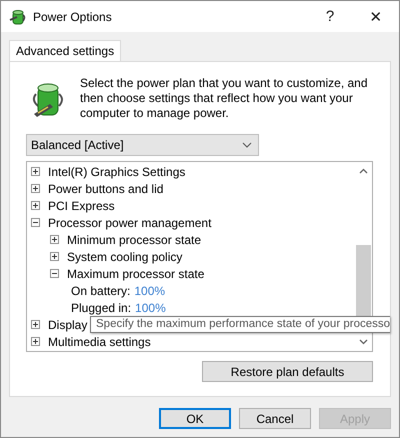 Image resolution: width=400 pixels, height=438 pixels. I want to click on restore-defaults-button: Restore plan defaults, so click(287, 371).